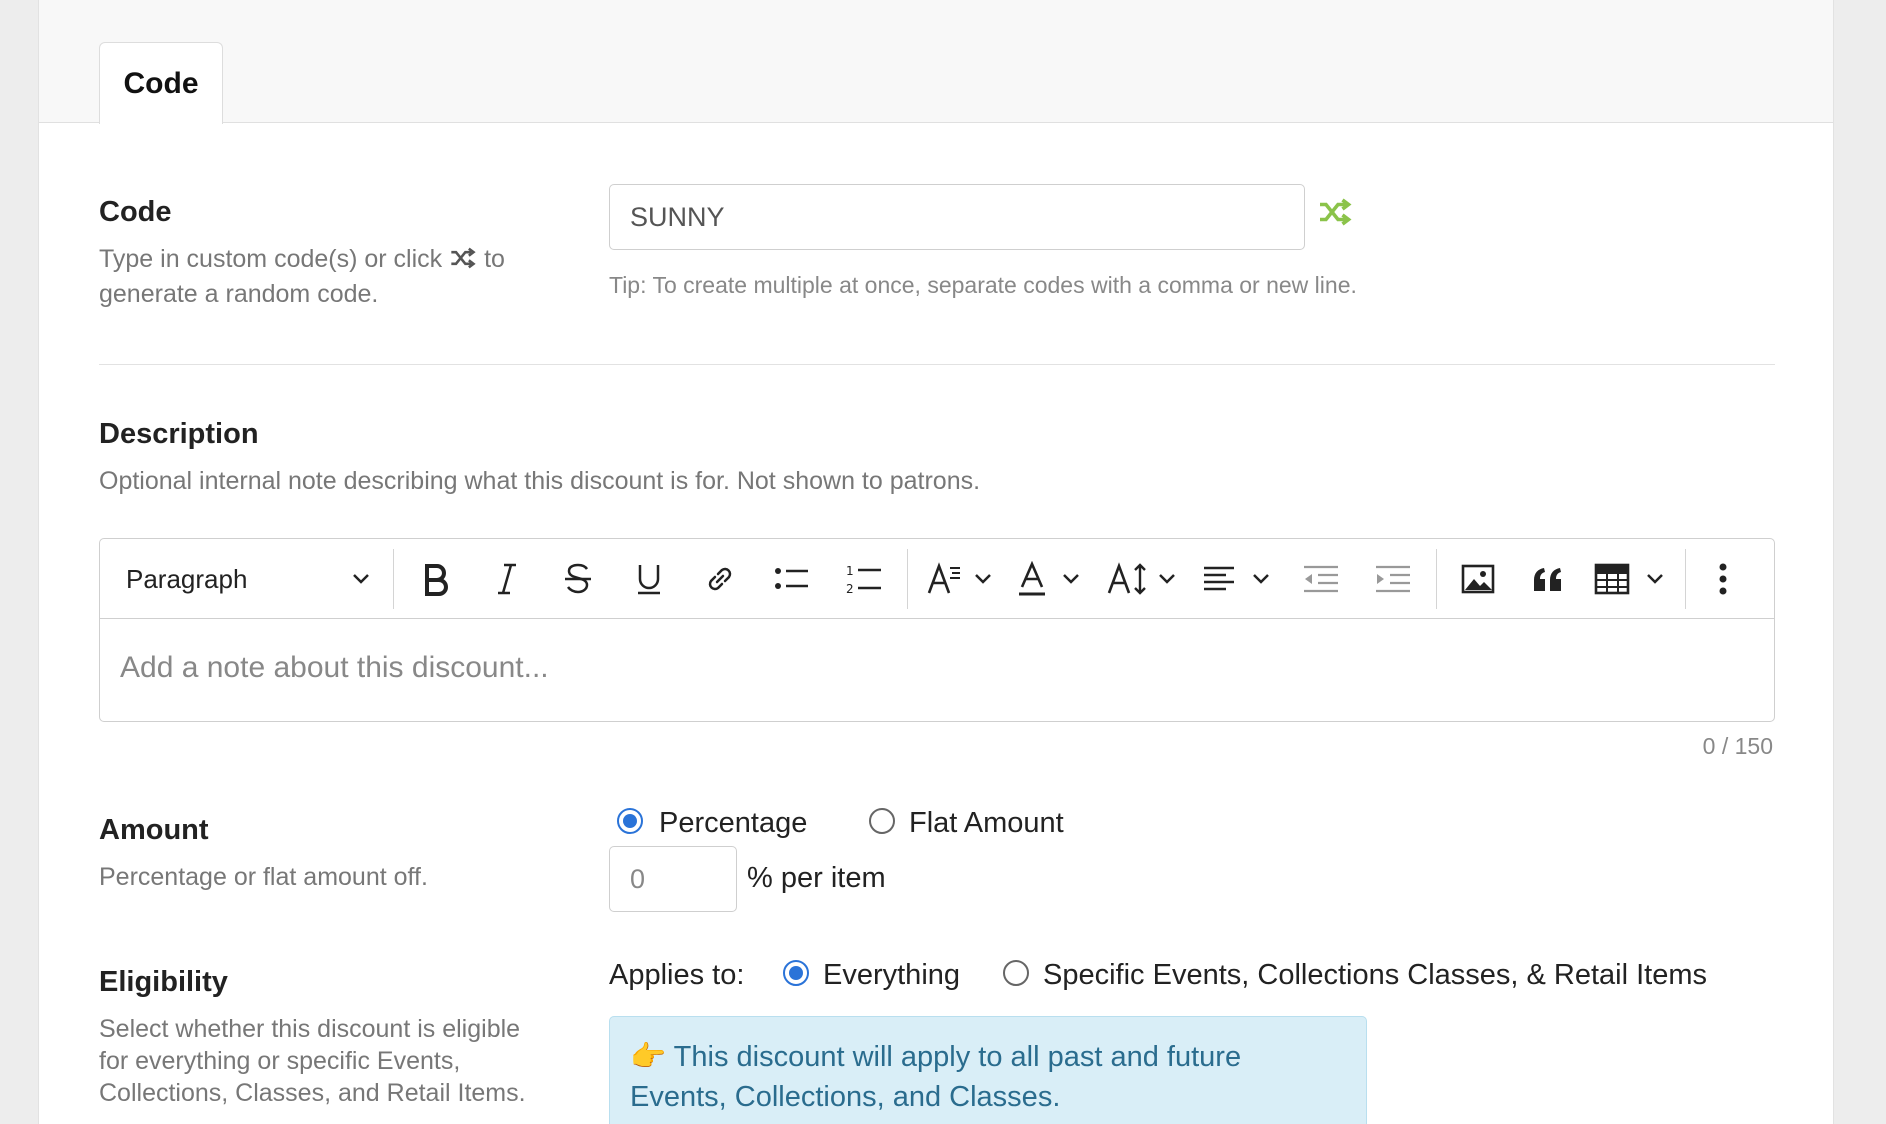 This screenshot has width=1886, height=1124. I want to click on svg-text: 1, so click(850, 571).